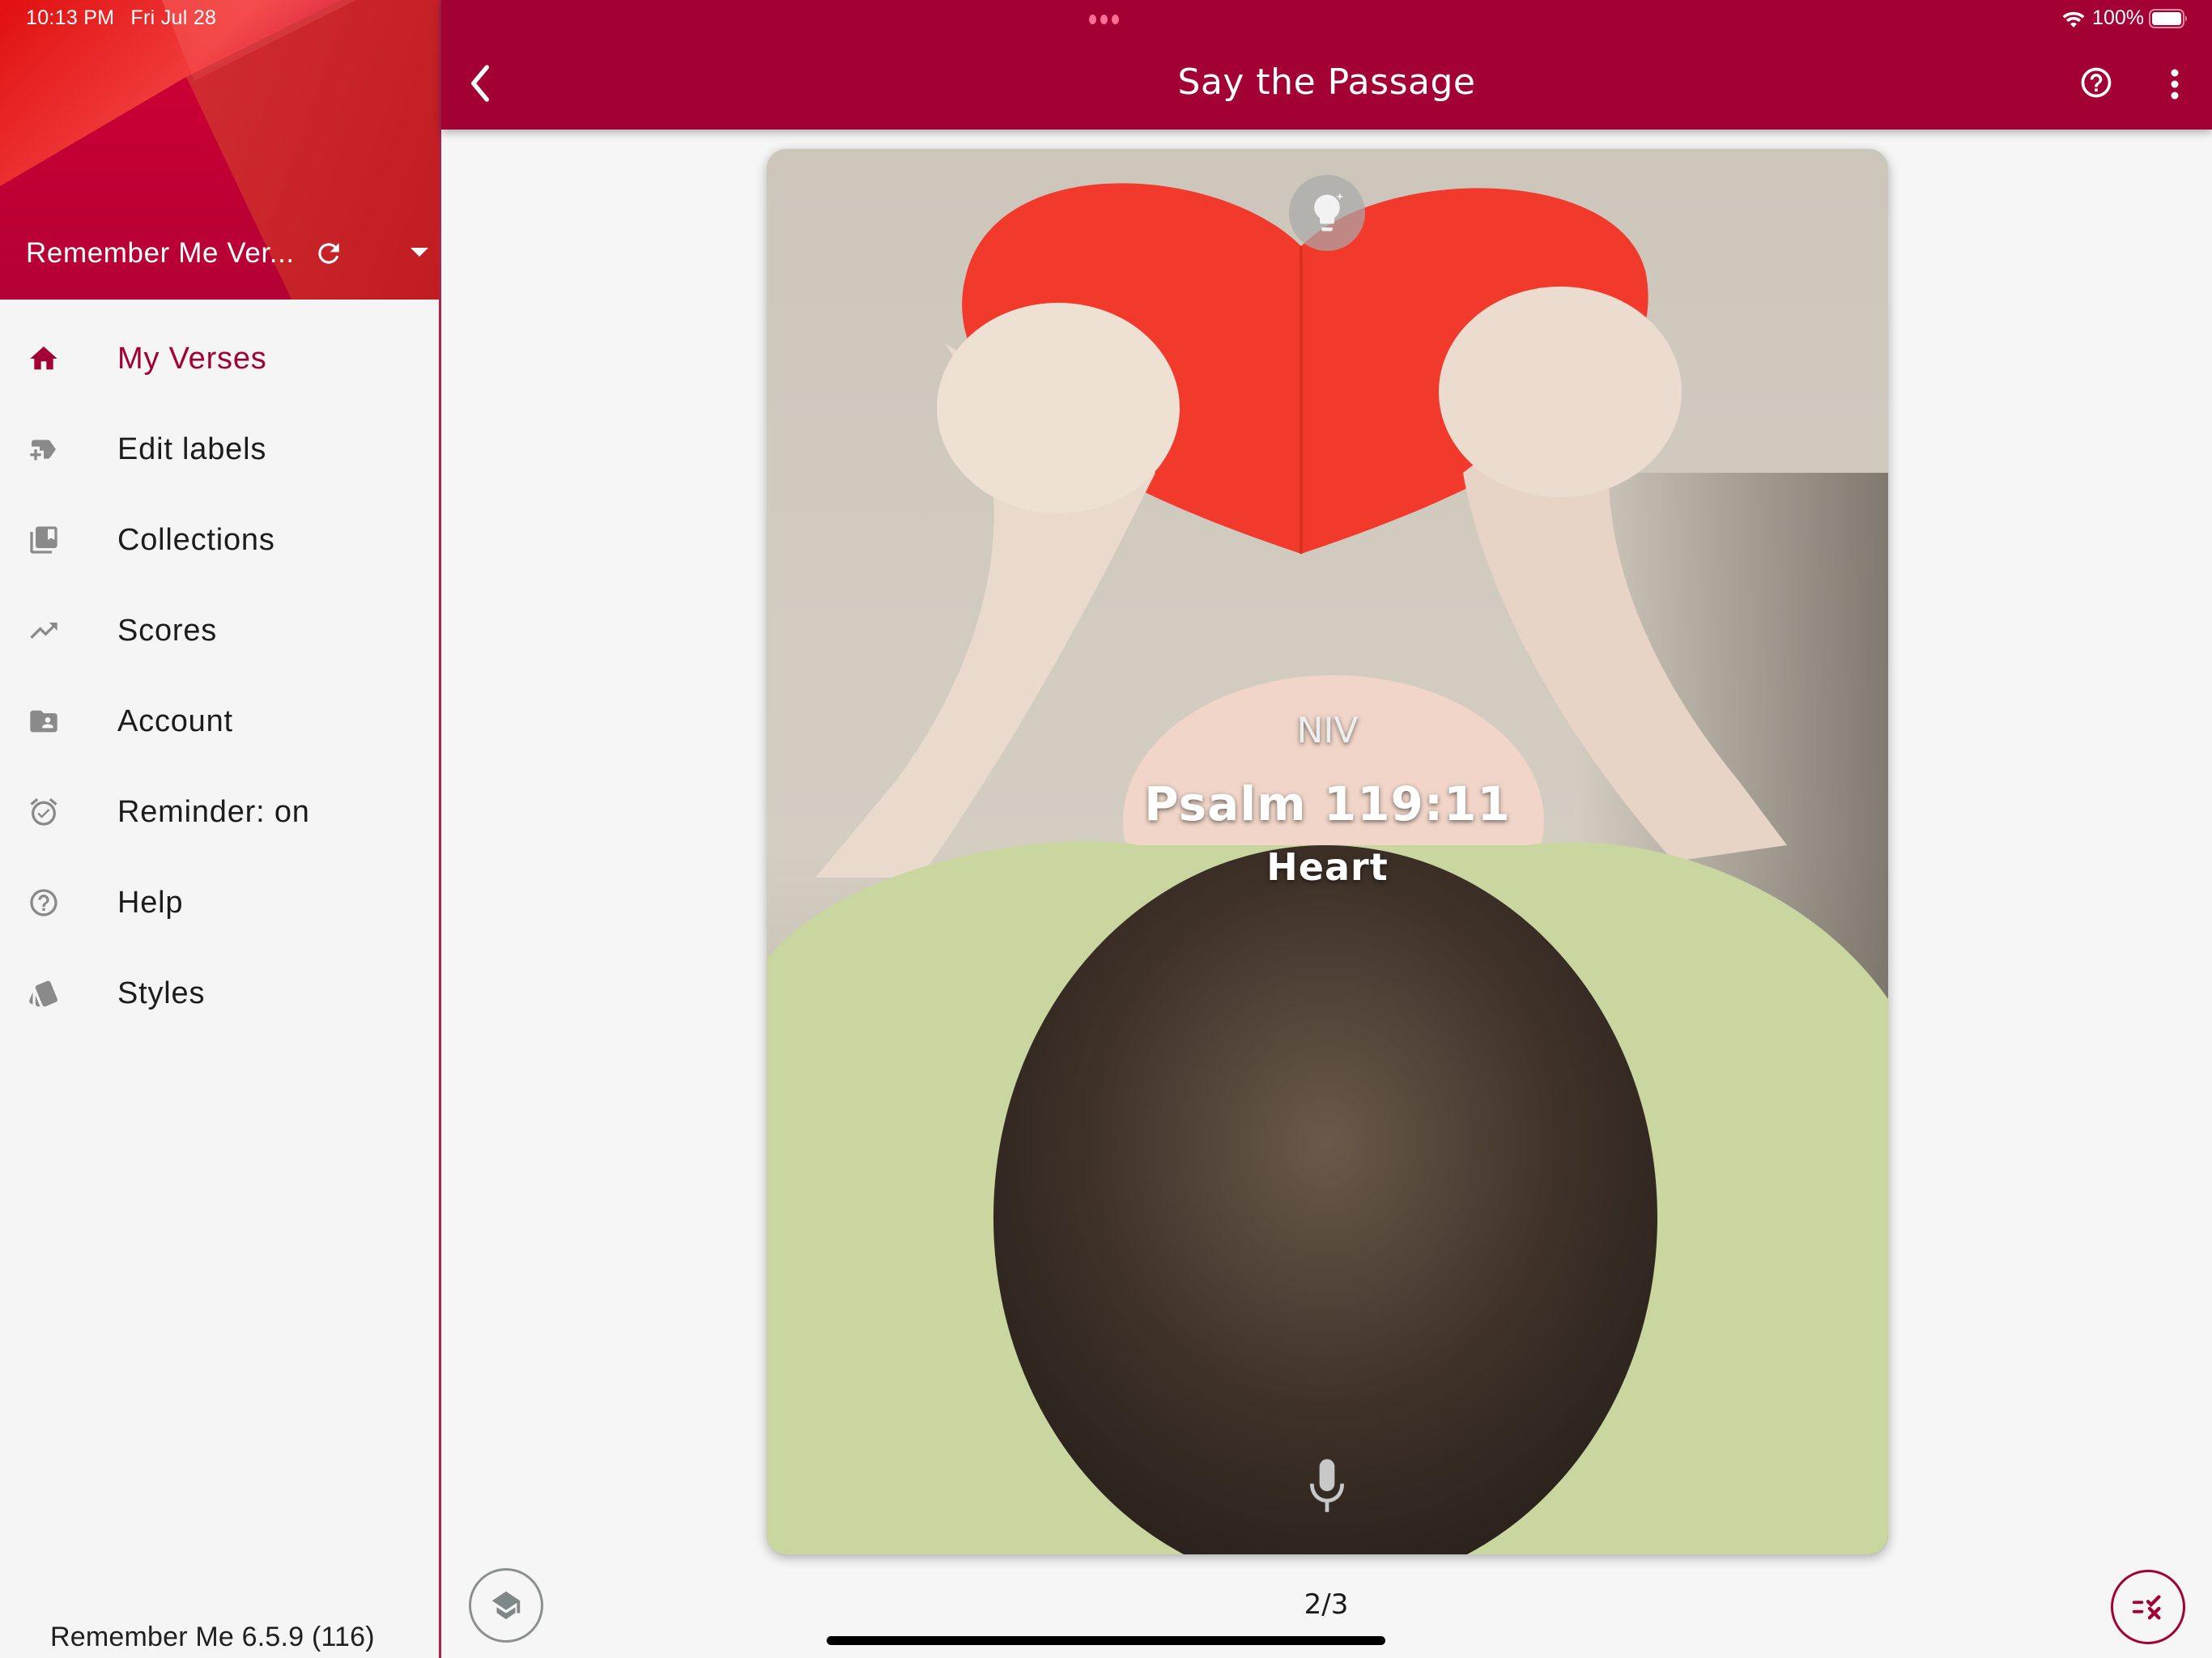 Image resolution: width=2212 pixels, height=1658 pixels. What do you see at coordinates (2168, 18) in the screenshot?
I see `battery-icon` at bounding box center [2168, 18].